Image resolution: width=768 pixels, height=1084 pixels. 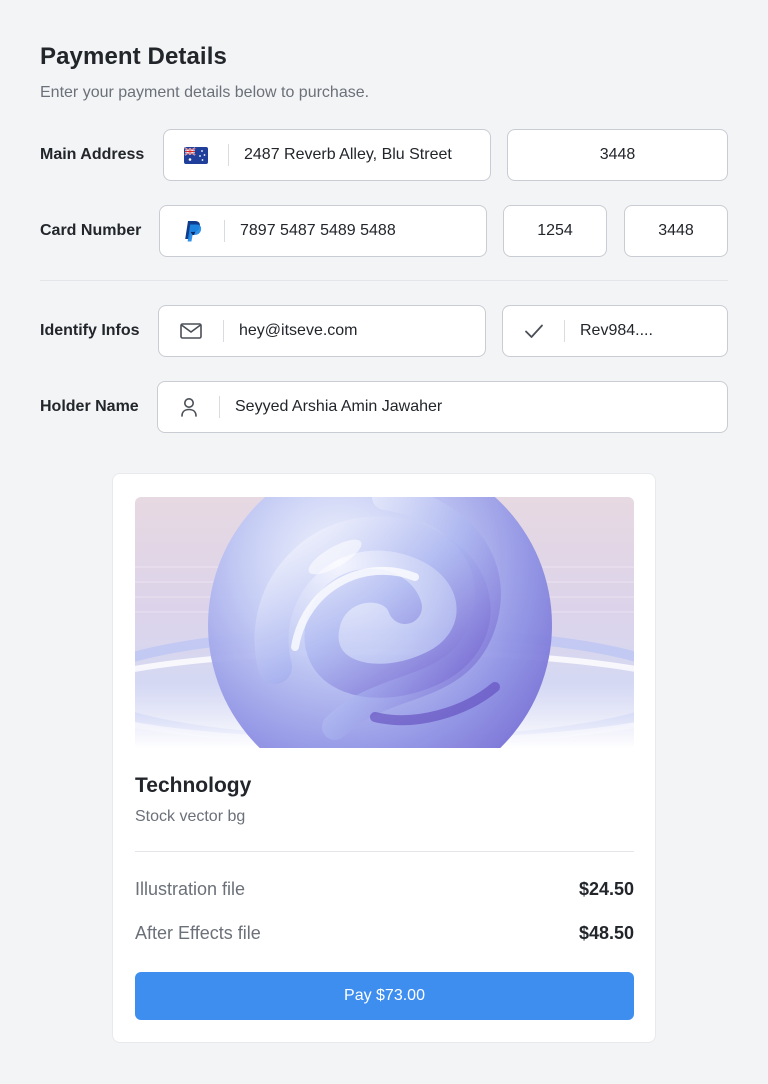 I want to click on cvv-value: 3448, so click(x=676, y=230).